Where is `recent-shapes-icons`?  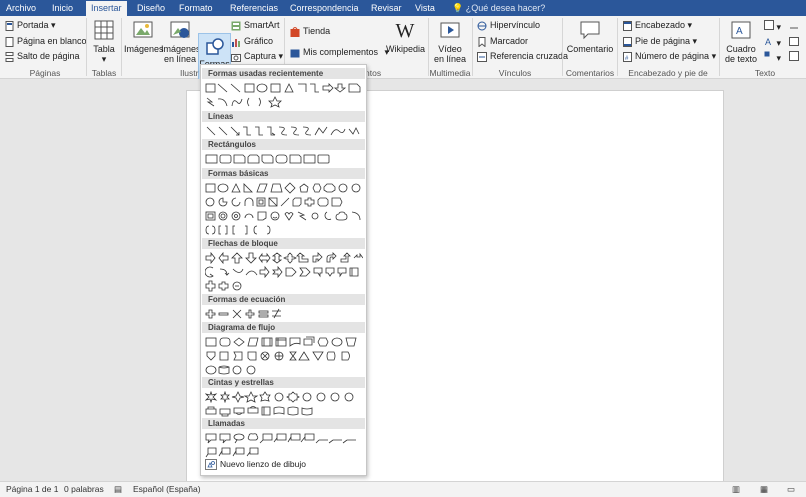 recent-shapes-icons is located at coordinates (283, 88).